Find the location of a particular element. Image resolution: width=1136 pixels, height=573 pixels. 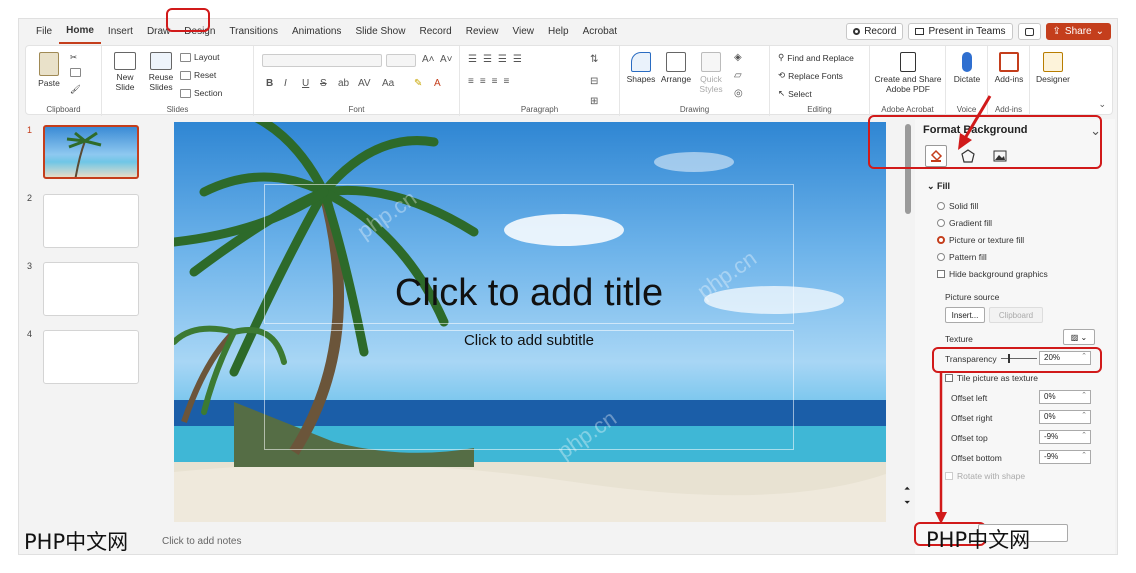

strikethrough-button: S is located at coordinates (323, 83).